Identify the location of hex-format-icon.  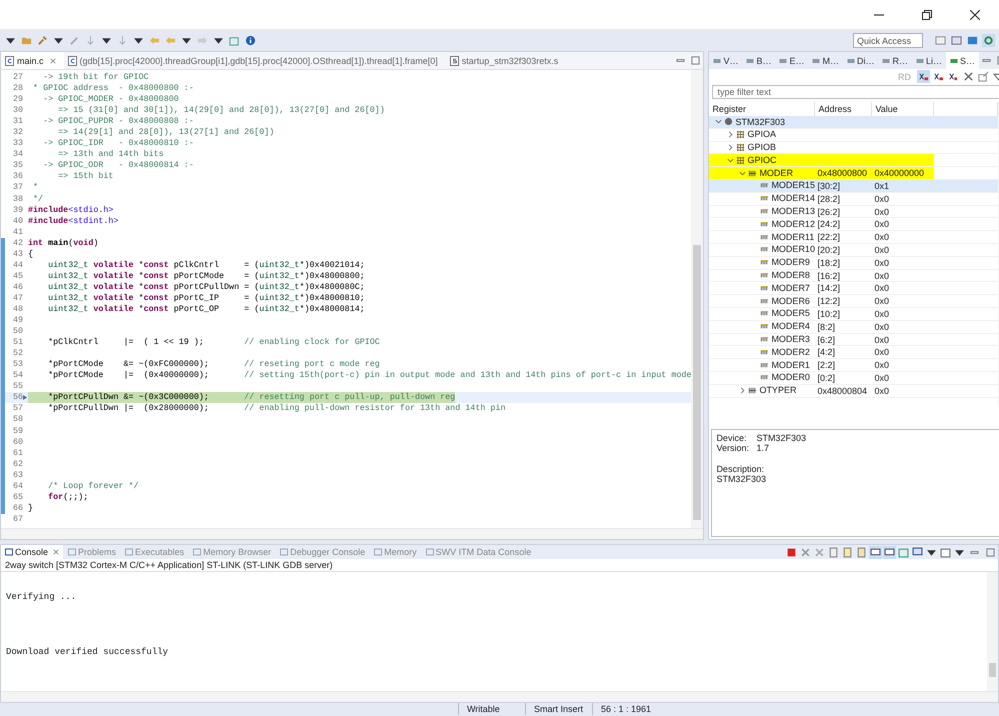
(923, 76).